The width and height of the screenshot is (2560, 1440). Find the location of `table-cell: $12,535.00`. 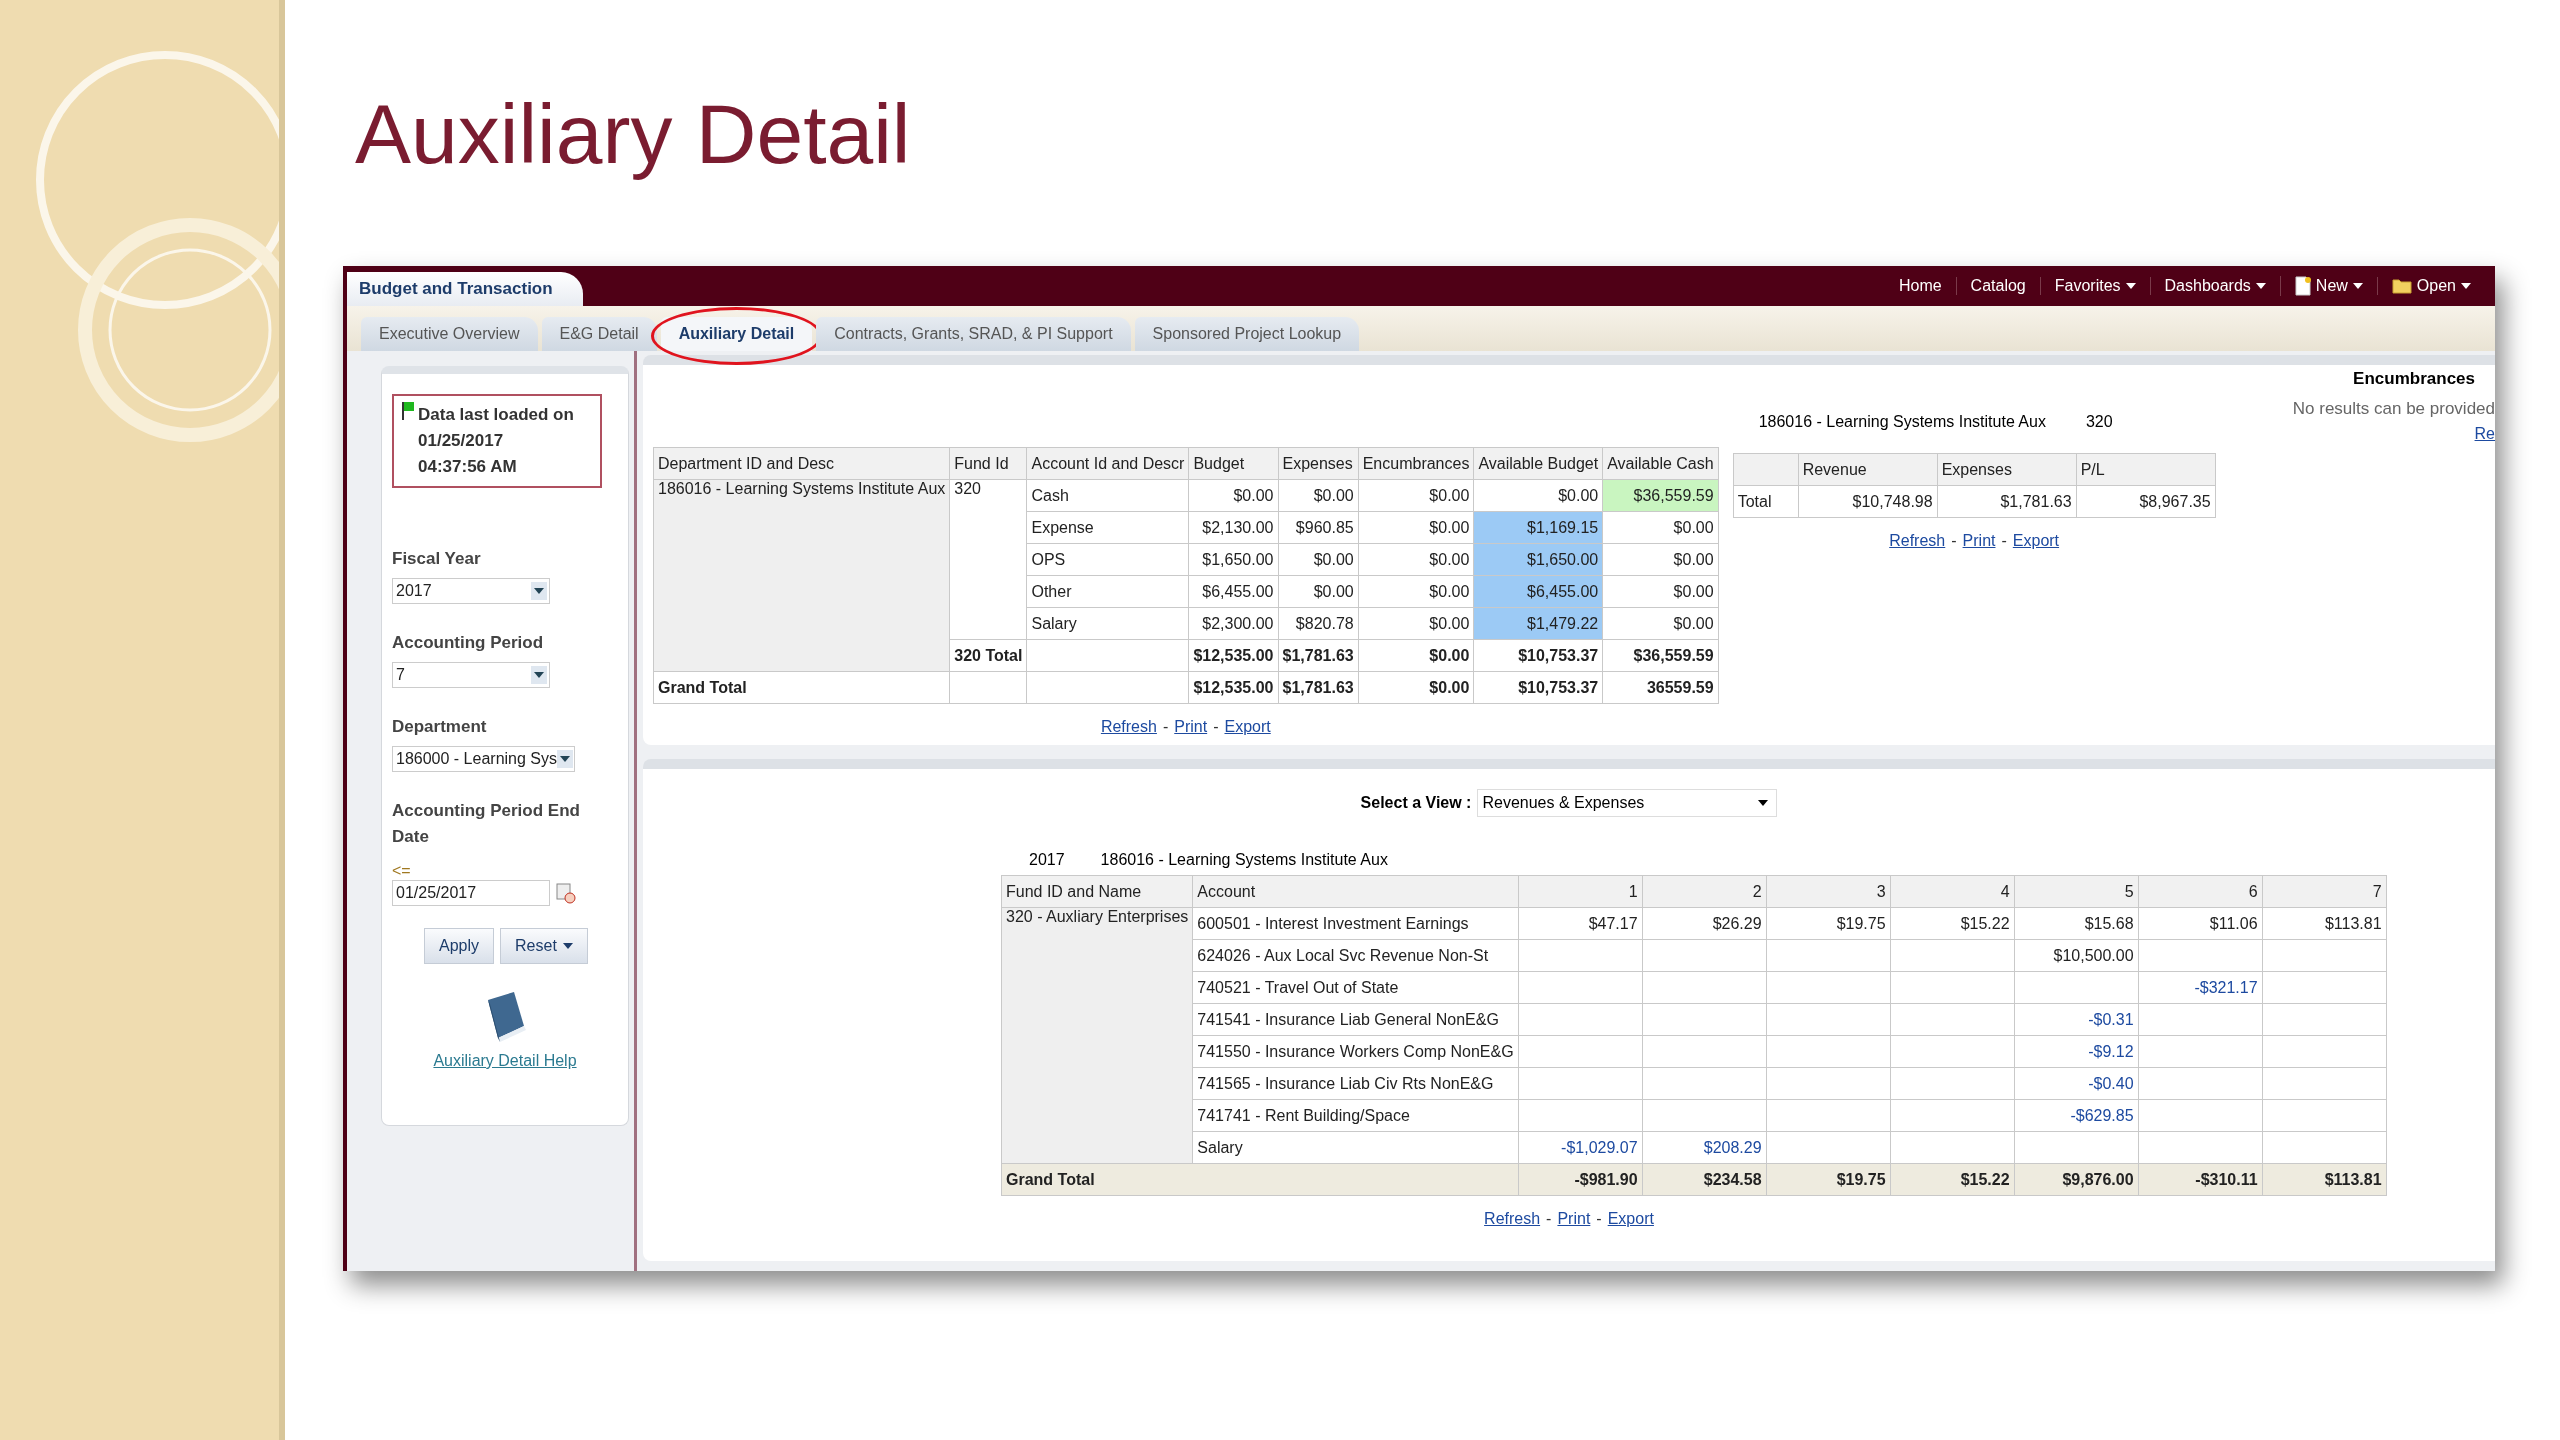

table-cell: $12,535.00 is located at coordinates (1233, 687).